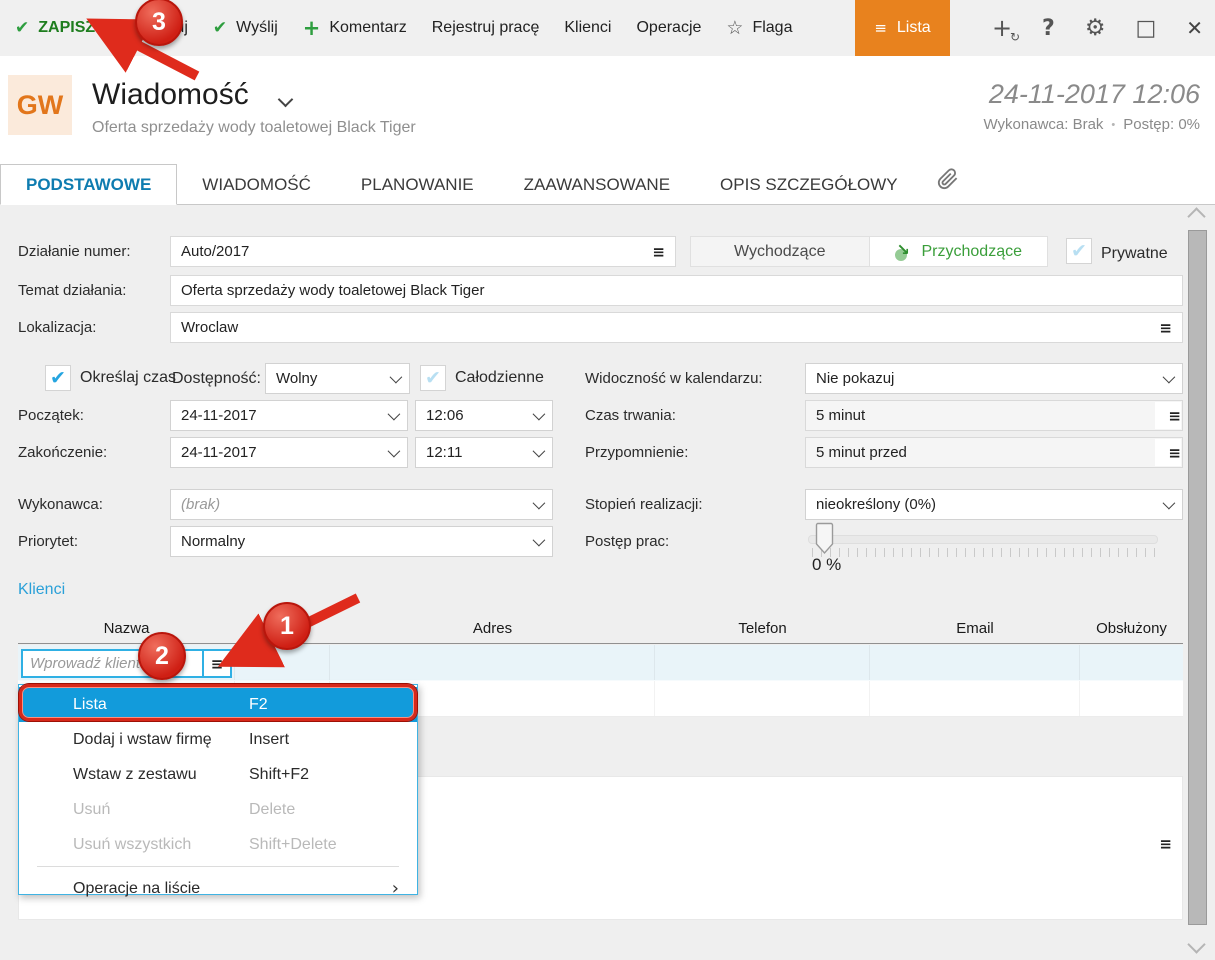  Describe the element at coordinates (1196, 944) in the screenshot. I see `scroll-down-icon` at that location.